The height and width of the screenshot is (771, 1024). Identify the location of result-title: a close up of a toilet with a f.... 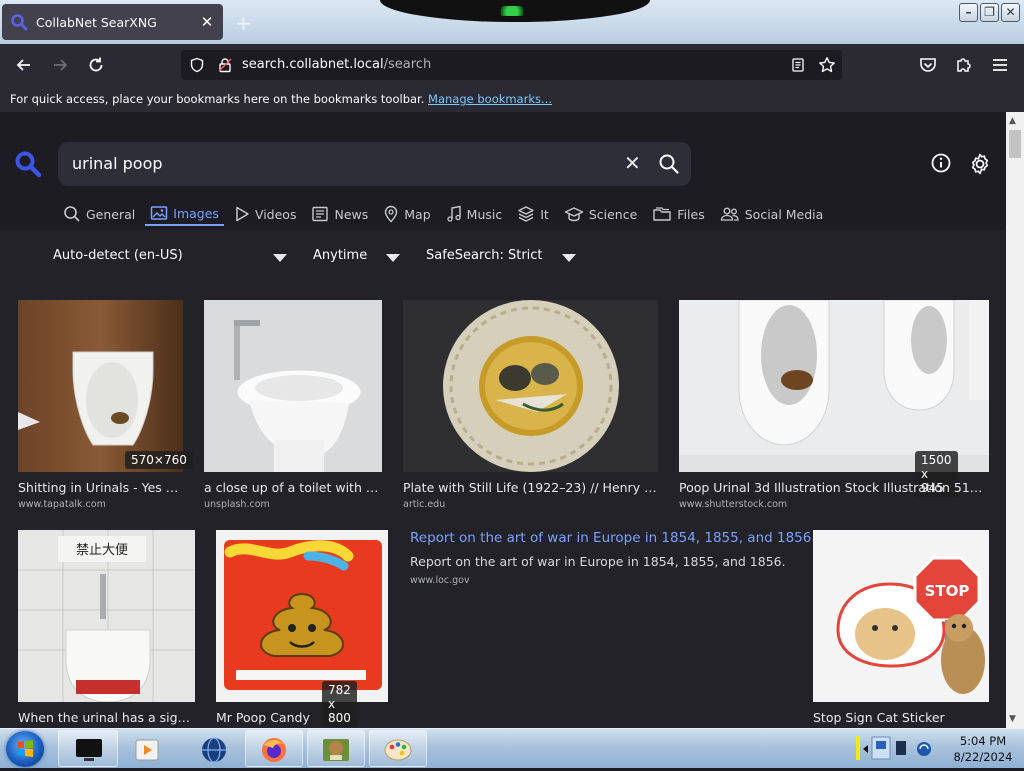
(293, 487).